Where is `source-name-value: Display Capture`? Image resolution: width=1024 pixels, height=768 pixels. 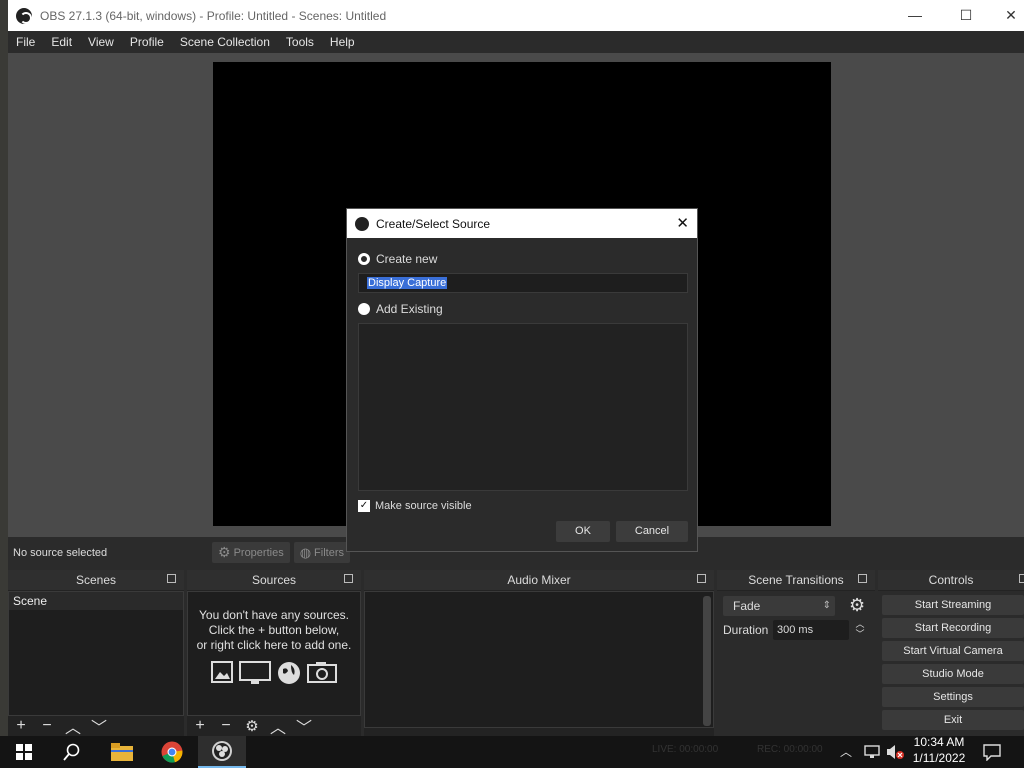 source-name-value: Display Capture is located at coordinates (407, 283).